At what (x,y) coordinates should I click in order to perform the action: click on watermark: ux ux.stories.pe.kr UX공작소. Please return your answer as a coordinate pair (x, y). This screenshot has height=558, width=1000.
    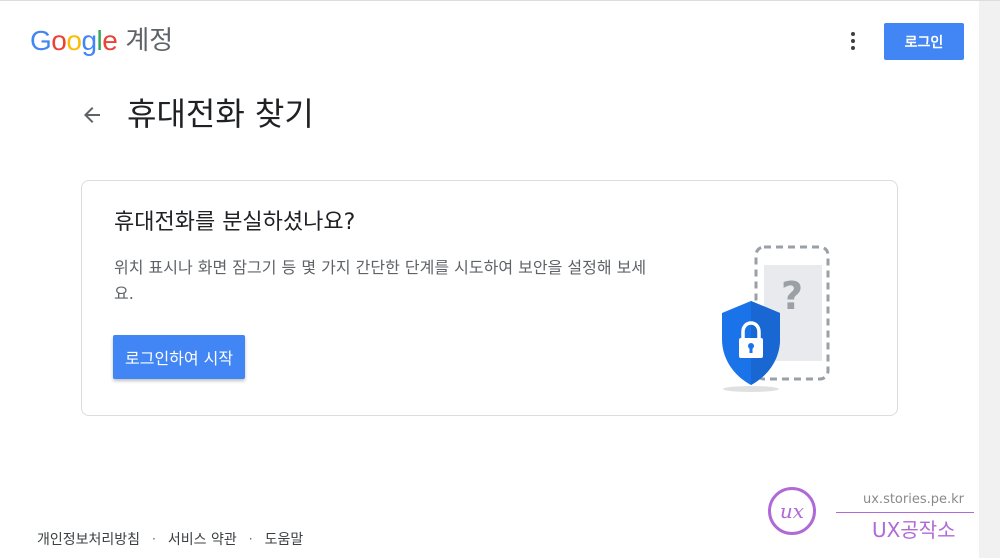
    Looking at the image, I should click on (873, 515).